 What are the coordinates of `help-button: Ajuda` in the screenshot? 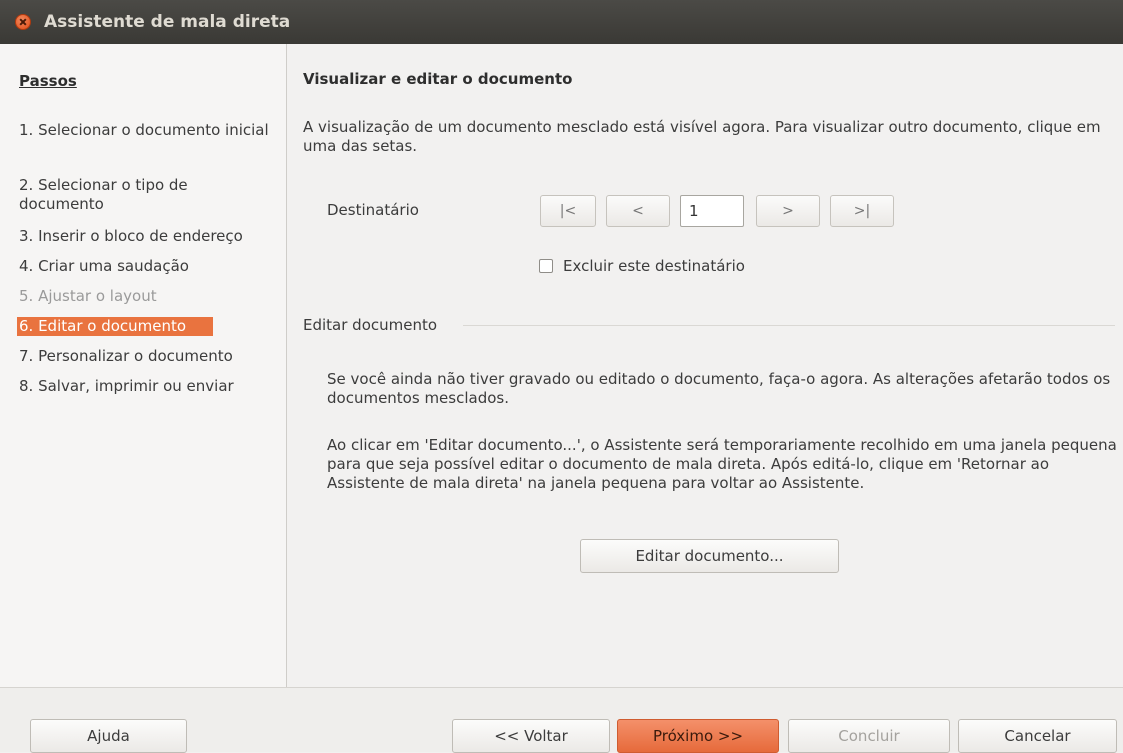 It's located at (108, 736).